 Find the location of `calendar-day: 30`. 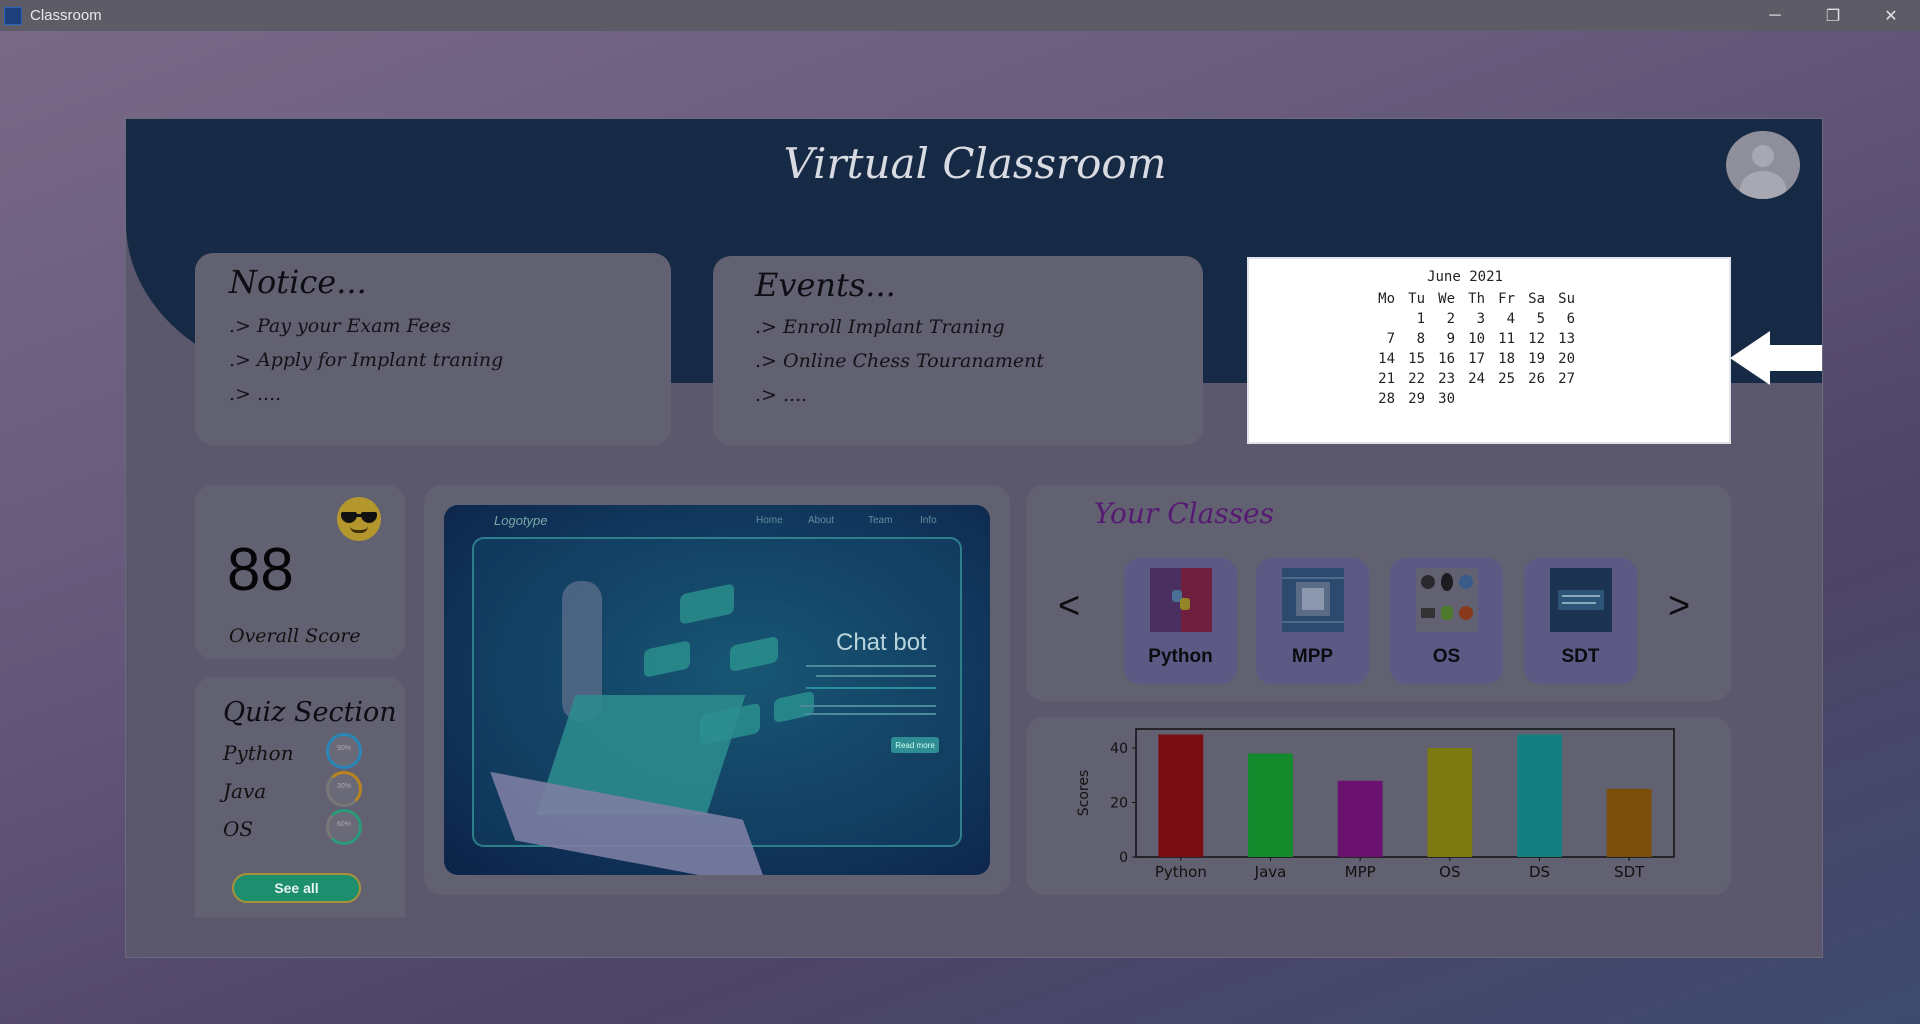

calendar-day: 30 is located at coordinates (1442, 399).